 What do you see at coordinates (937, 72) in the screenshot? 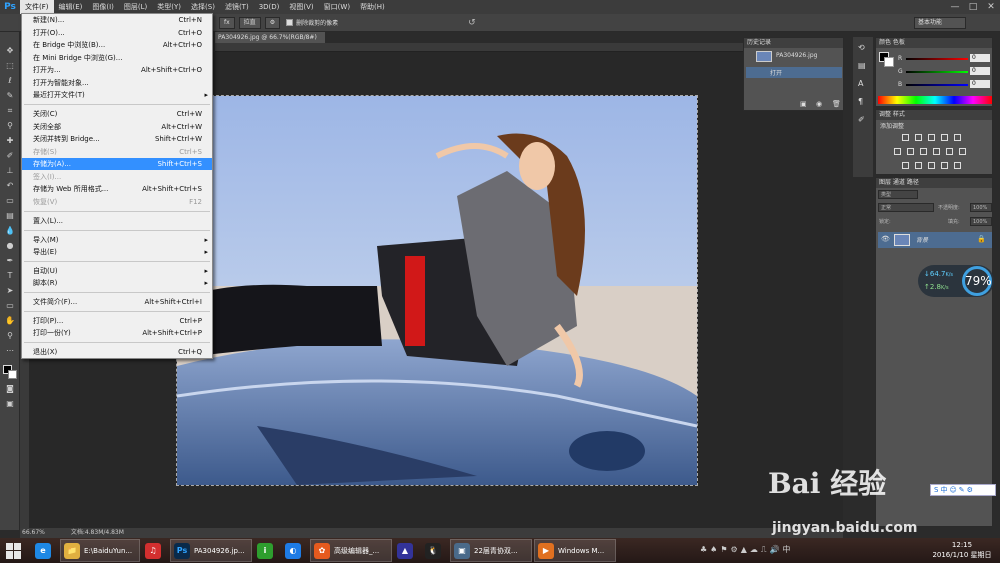
I see `green-track` at bounding box center [937, 72].